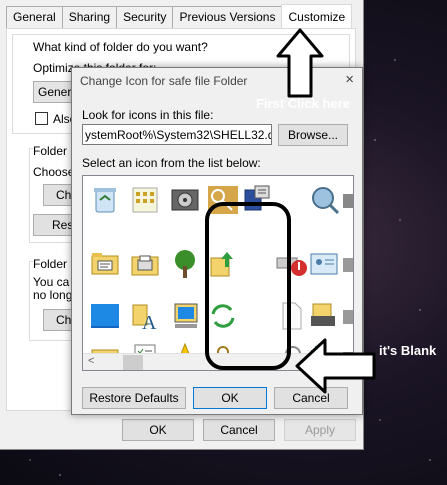 The width and height of the screenshot is (447, 485). I want to click on svg-text: A, so click(149, 322).